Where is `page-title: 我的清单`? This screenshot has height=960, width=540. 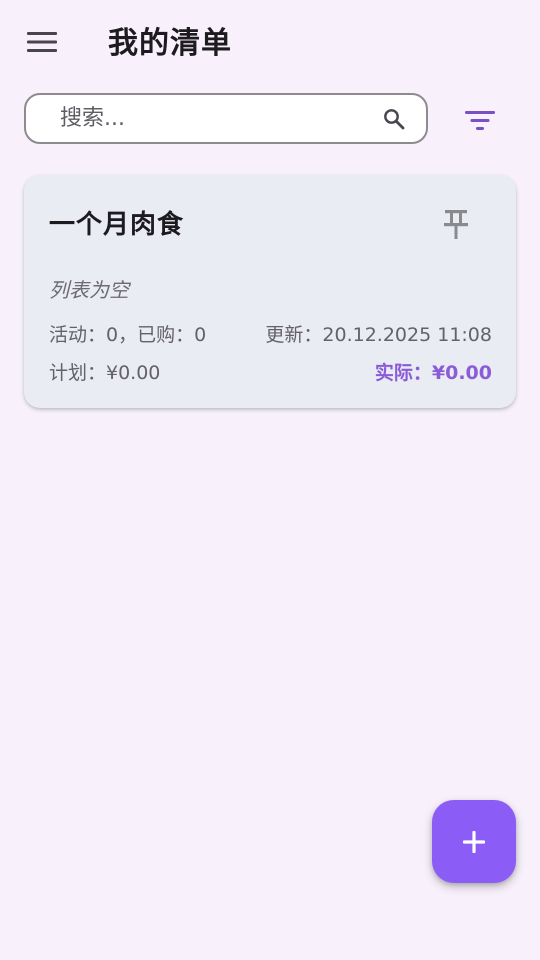
page-title: 我的清单 is located at coordinates (170, 43).